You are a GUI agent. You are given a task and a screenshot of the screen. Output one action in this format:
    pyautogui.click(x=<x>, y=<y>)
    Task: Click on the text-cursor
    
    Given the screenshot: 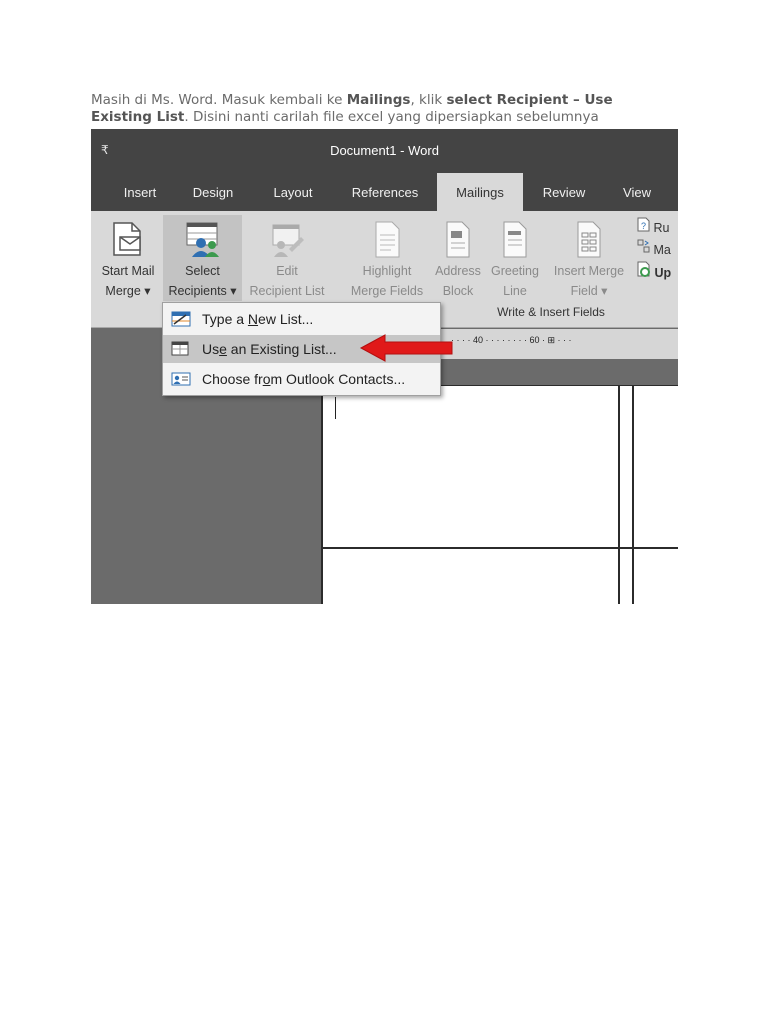 What is the action you would take?
    pyautogui.click(x=335, y=408)
    